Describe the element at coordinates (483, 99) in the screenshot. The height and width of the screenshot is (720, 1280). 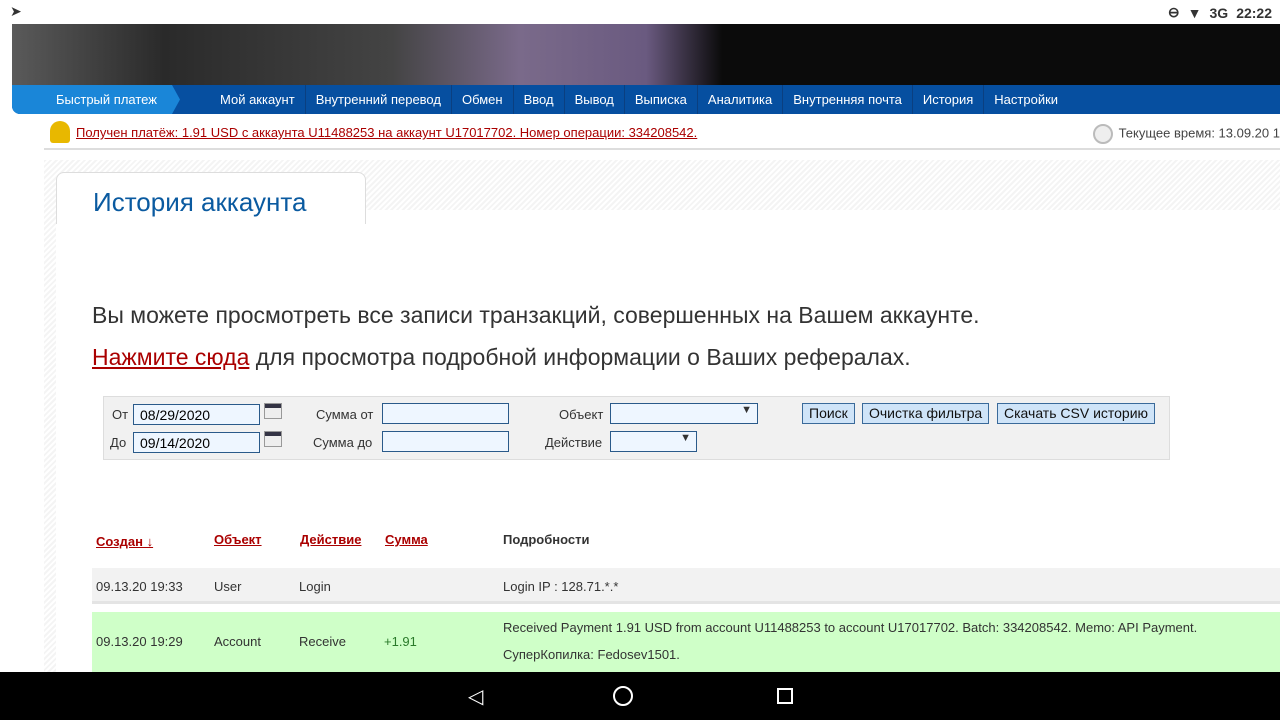
I see `nav-exchange: Обмен` at that location.